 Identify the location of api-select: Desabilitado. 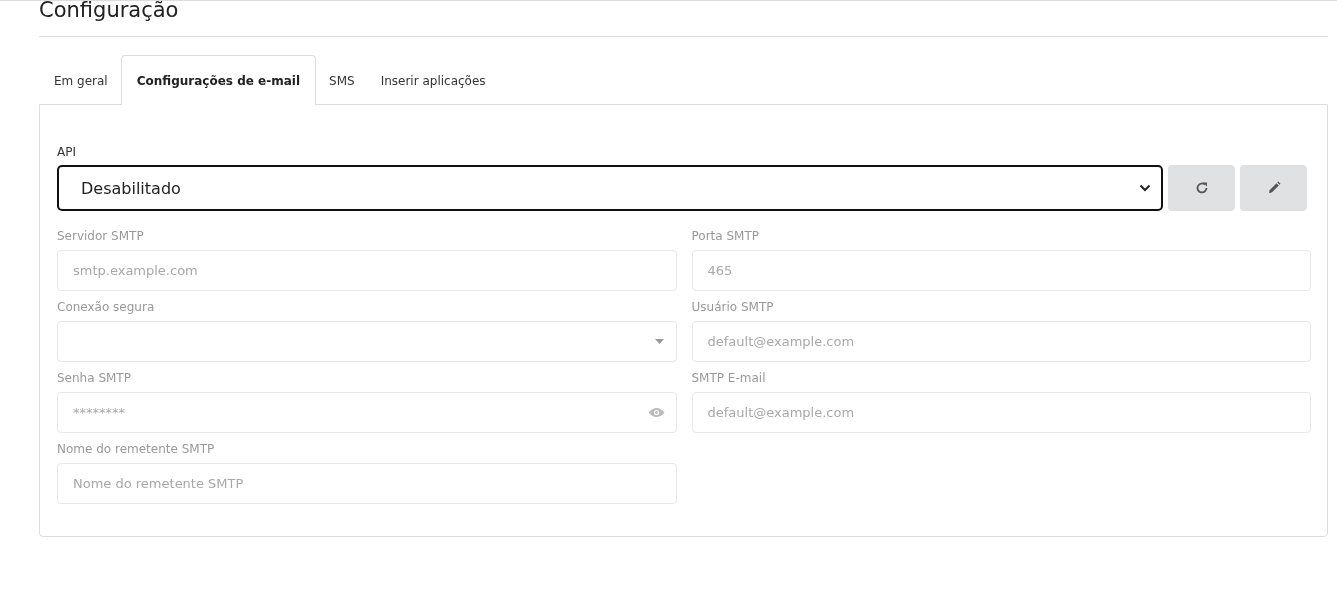
(610, 188).